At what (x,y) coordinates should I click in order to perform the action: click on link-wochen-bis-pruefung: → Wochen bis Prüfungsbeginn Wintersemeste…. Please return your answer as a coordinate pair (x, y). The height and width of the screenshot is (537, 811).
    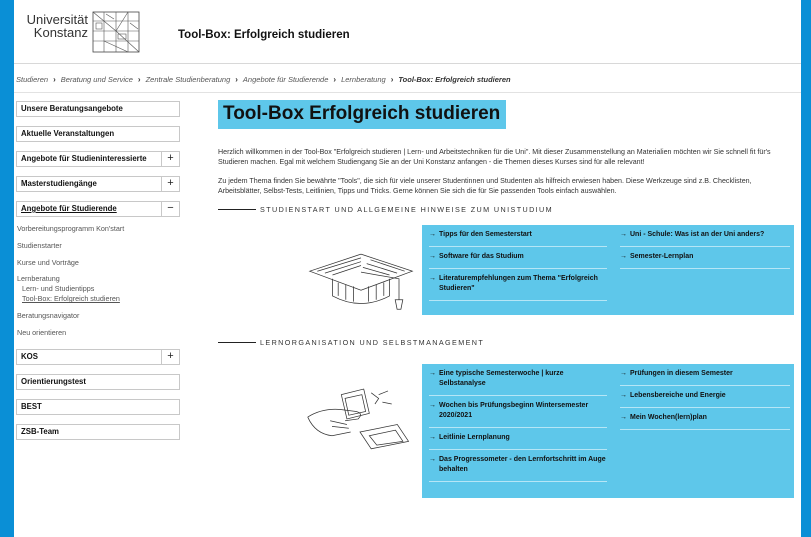
    Looking at the image, I should click on (518, 412).